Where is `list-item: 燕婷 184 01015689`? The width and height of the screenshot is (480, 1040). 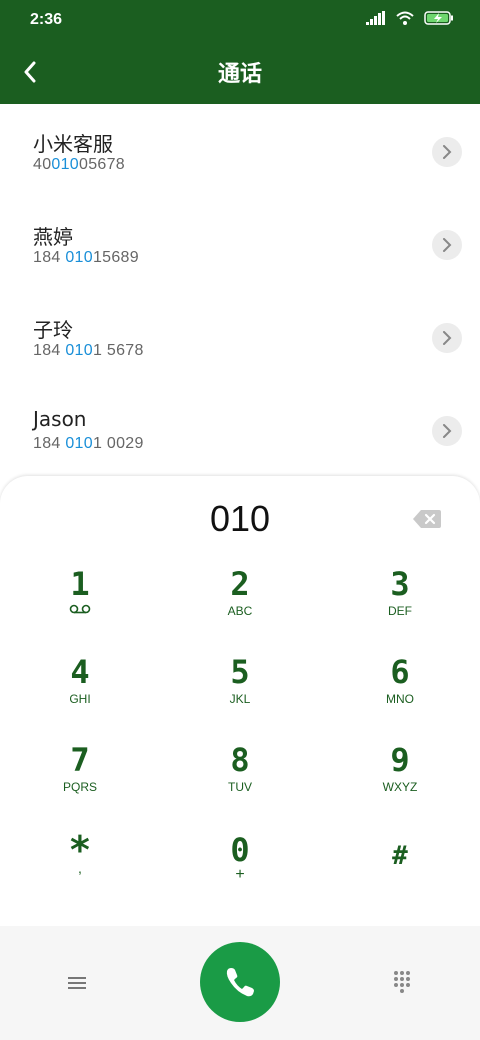
list-item: 燕婷 184 01015689 is located at coordinates (240, 243).